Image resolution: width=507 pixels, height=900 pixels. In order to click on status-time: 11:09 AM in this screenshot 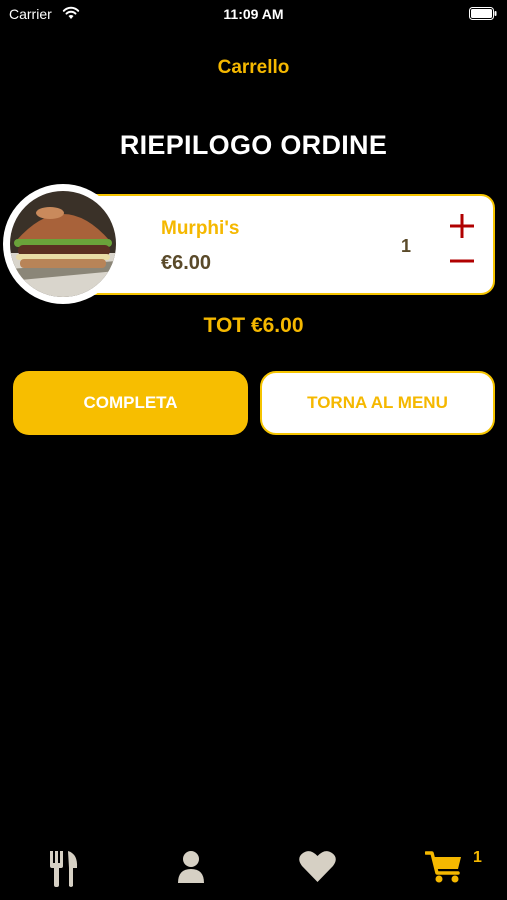, I will do `click(253, 14)`.